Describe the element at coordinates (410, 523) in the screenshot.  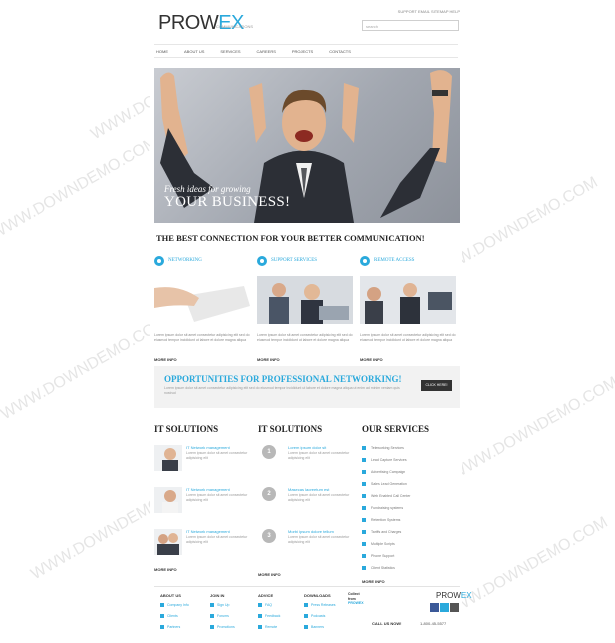
I see `service-item: Retention Systems` at that location.